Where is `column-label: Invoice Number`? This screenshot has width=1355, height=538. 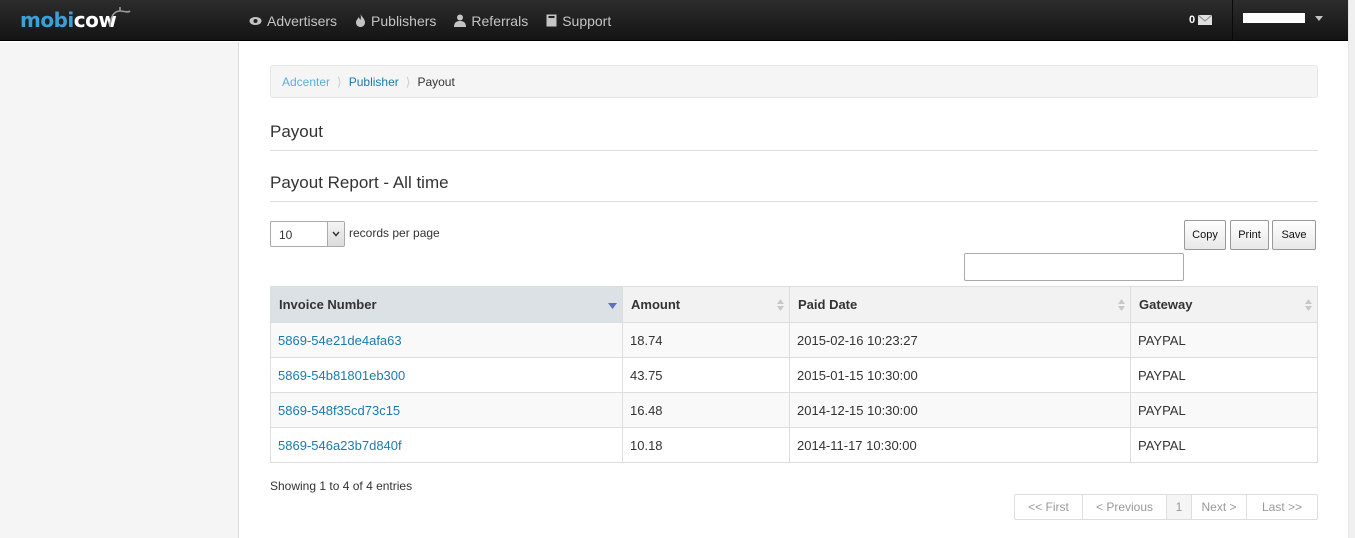 column-label: Invoice Number is located at coordinates (328, 304).